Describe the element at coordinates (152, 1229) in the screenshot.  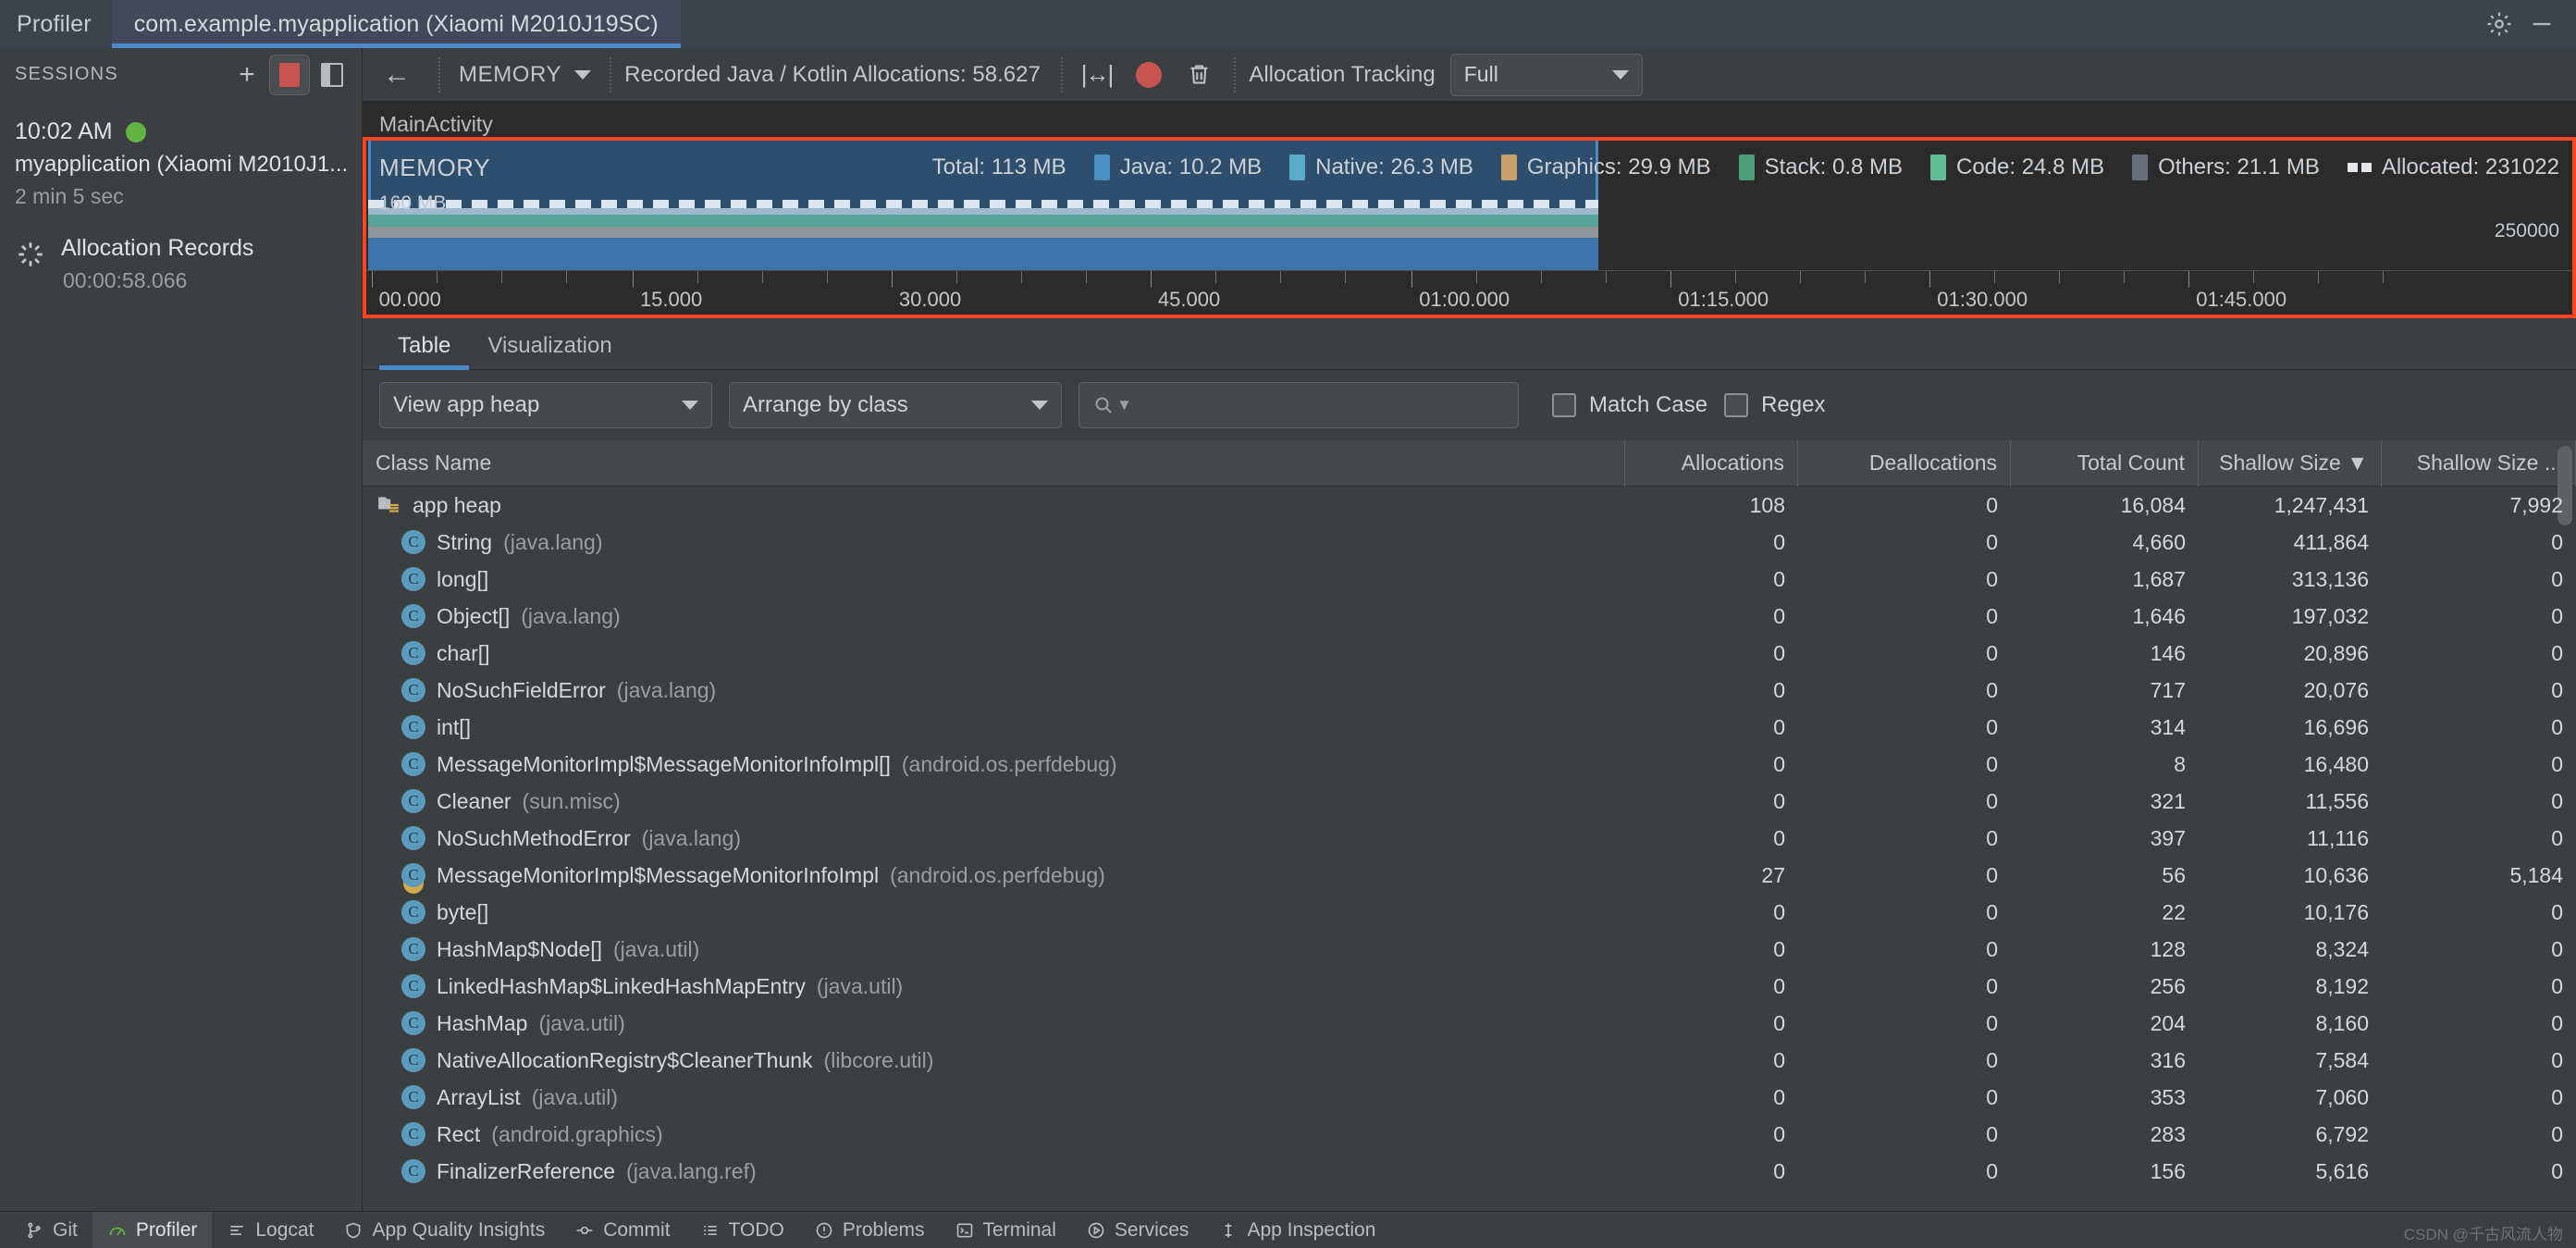
I see `status-bar-item-profiler: Profiler` at that location.